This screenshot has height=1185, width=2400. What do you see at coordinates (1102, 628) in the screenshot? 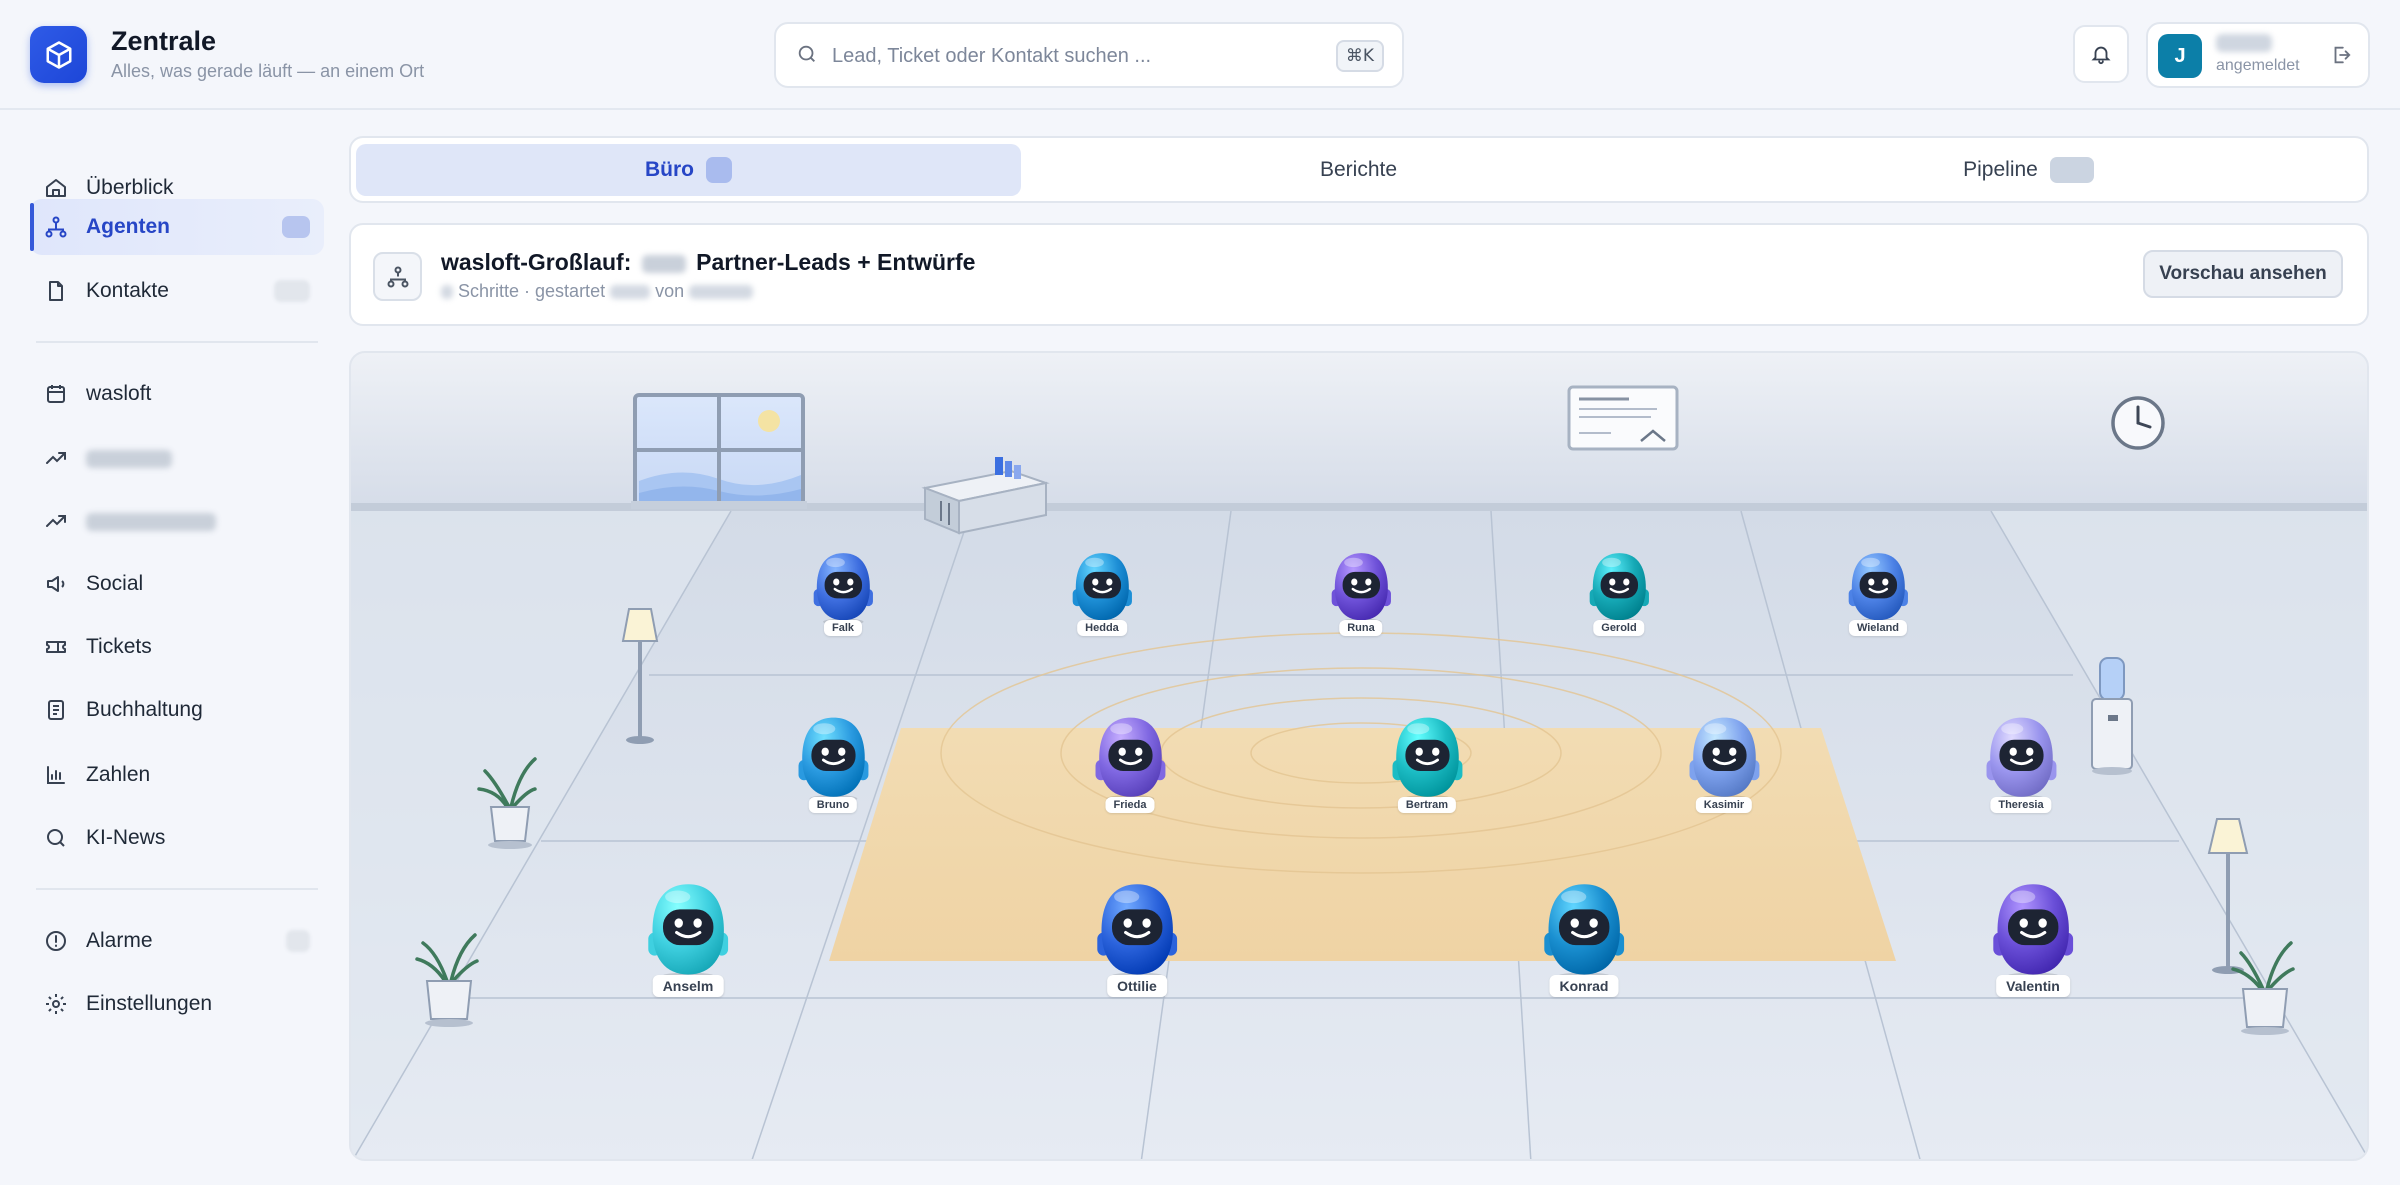
I see `agent-name-label: Hedda` at bounding box center [1102, 628].